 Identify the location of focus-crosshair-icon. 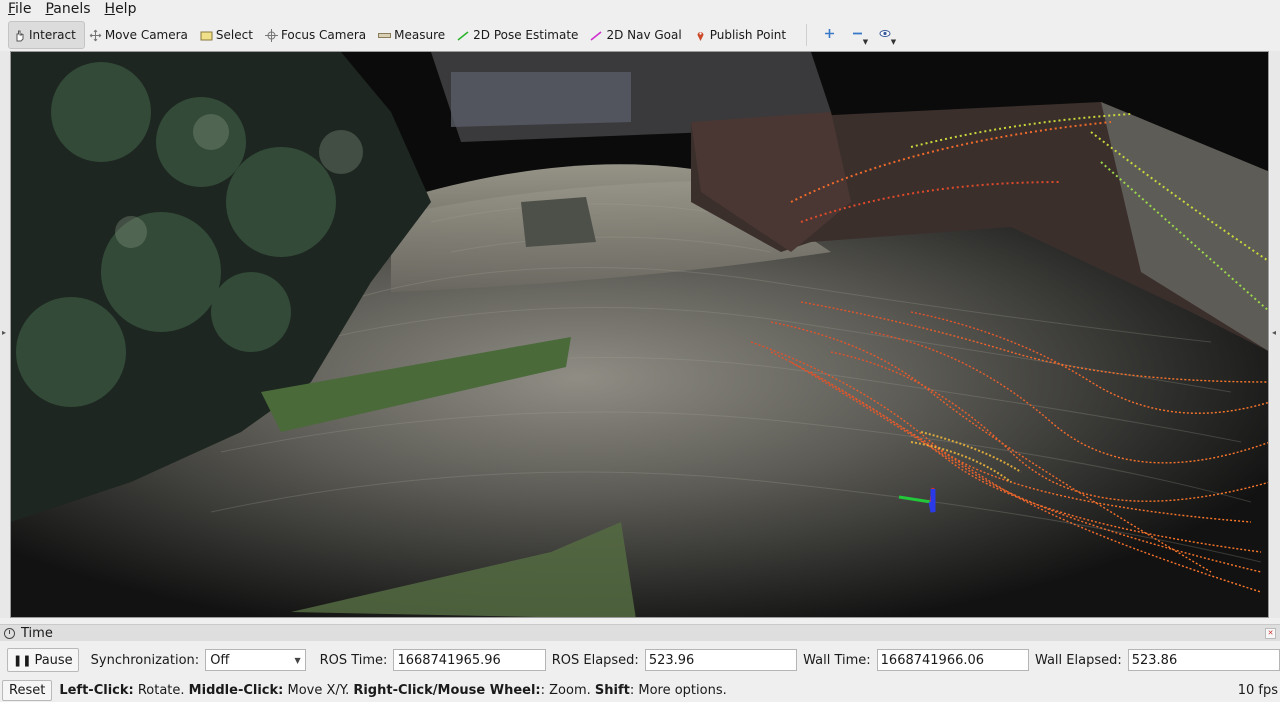
(271, 35).